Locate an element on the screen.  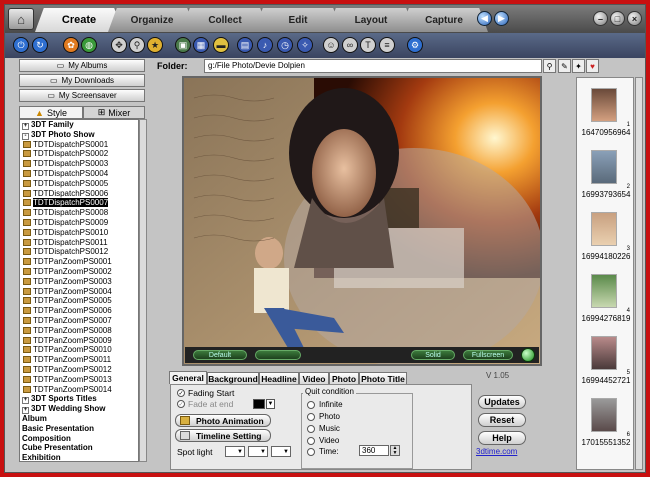
tree-item: TDTPanZoomPS0004 is located at coordinates (79, 292).